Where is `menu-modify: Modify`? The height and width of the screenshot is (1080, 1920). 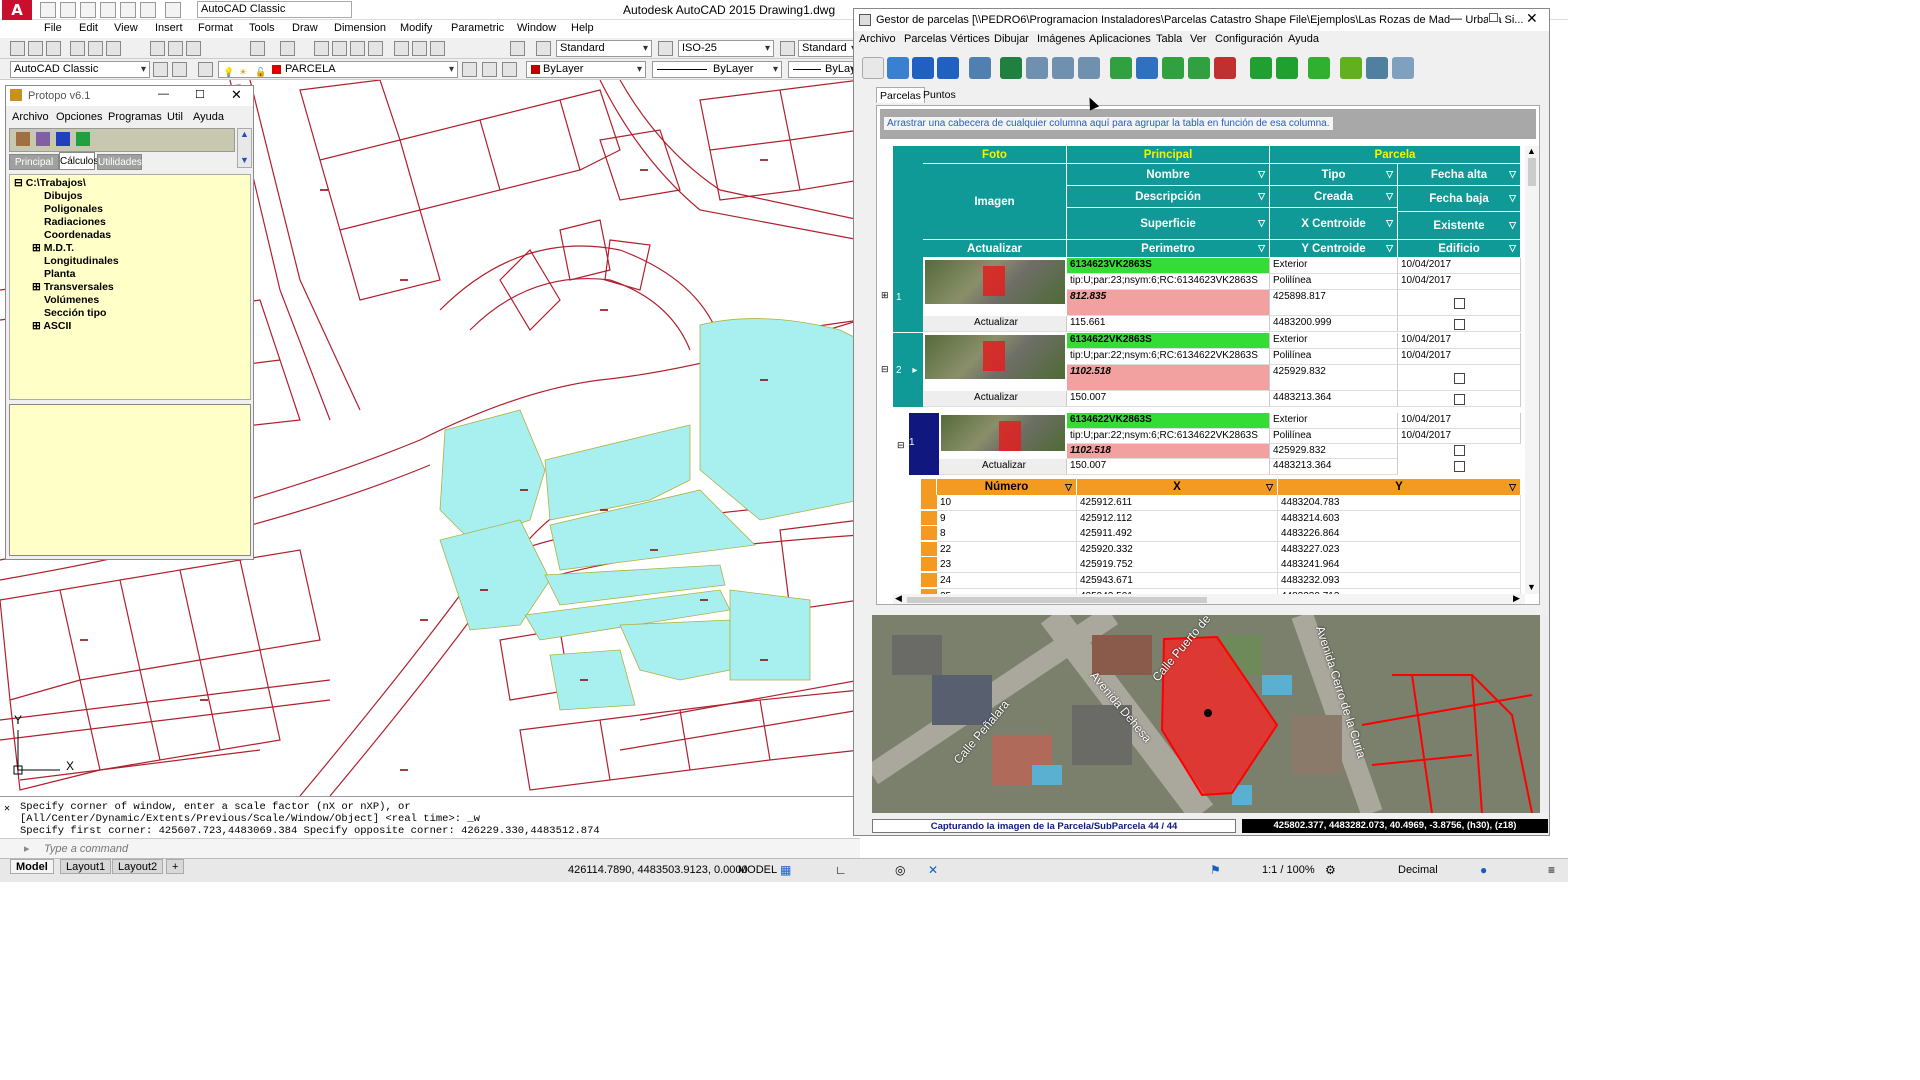
menu-modify: Modify is located at coordinates (416, 28).